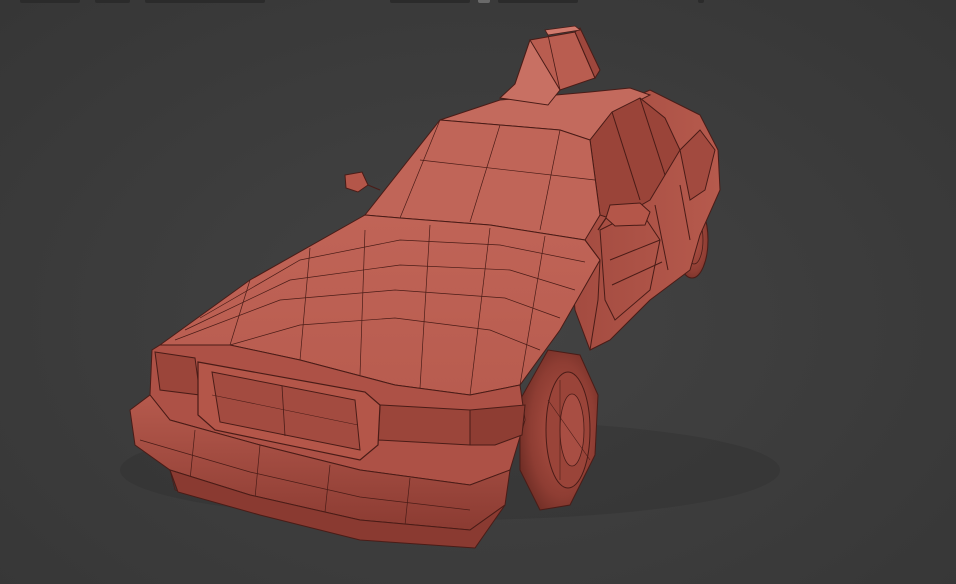 Image resolution: width=956 pixels, height=584 pixels. I want to click on headlight-left, so click(177, 373).